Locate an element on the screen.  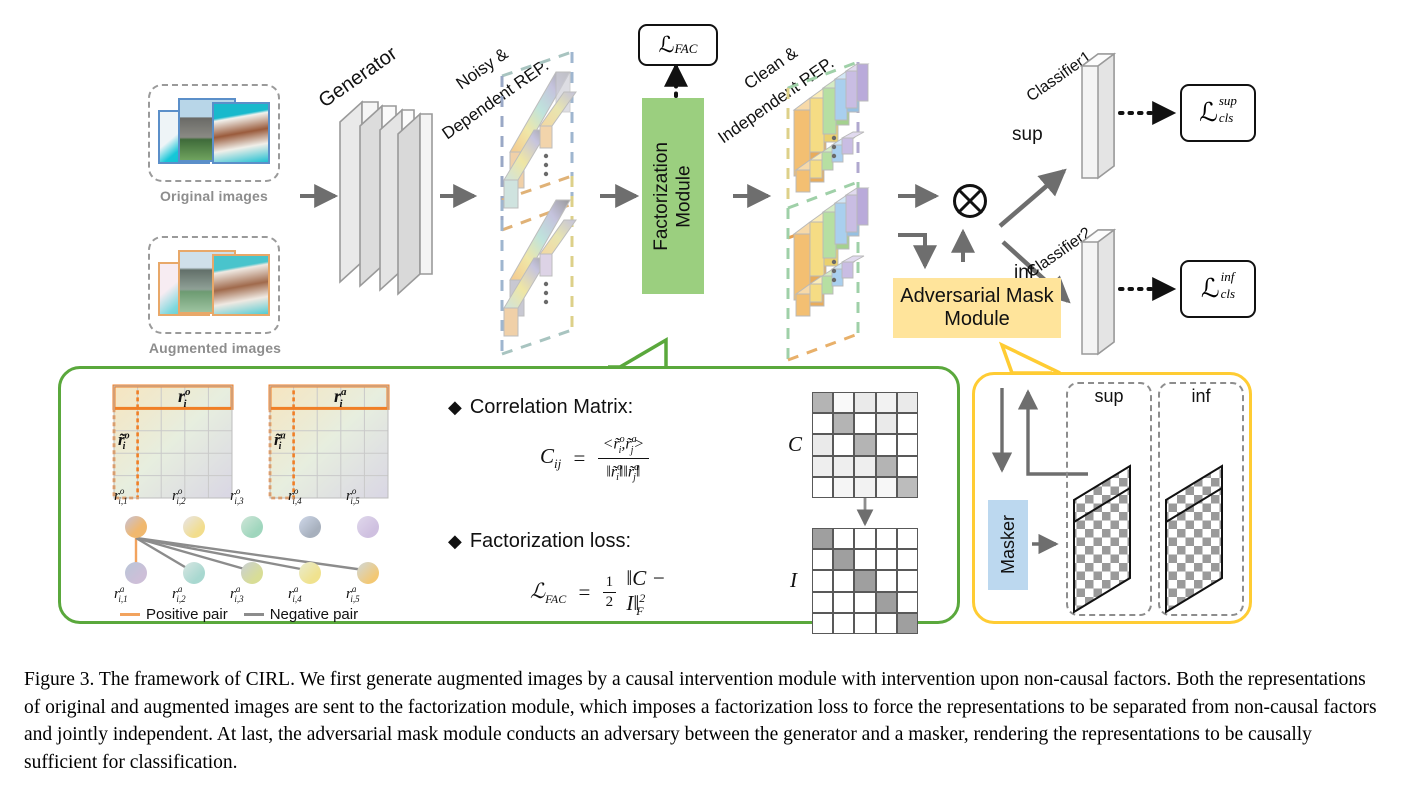
matrix-i is located at coordinates (865, 581).